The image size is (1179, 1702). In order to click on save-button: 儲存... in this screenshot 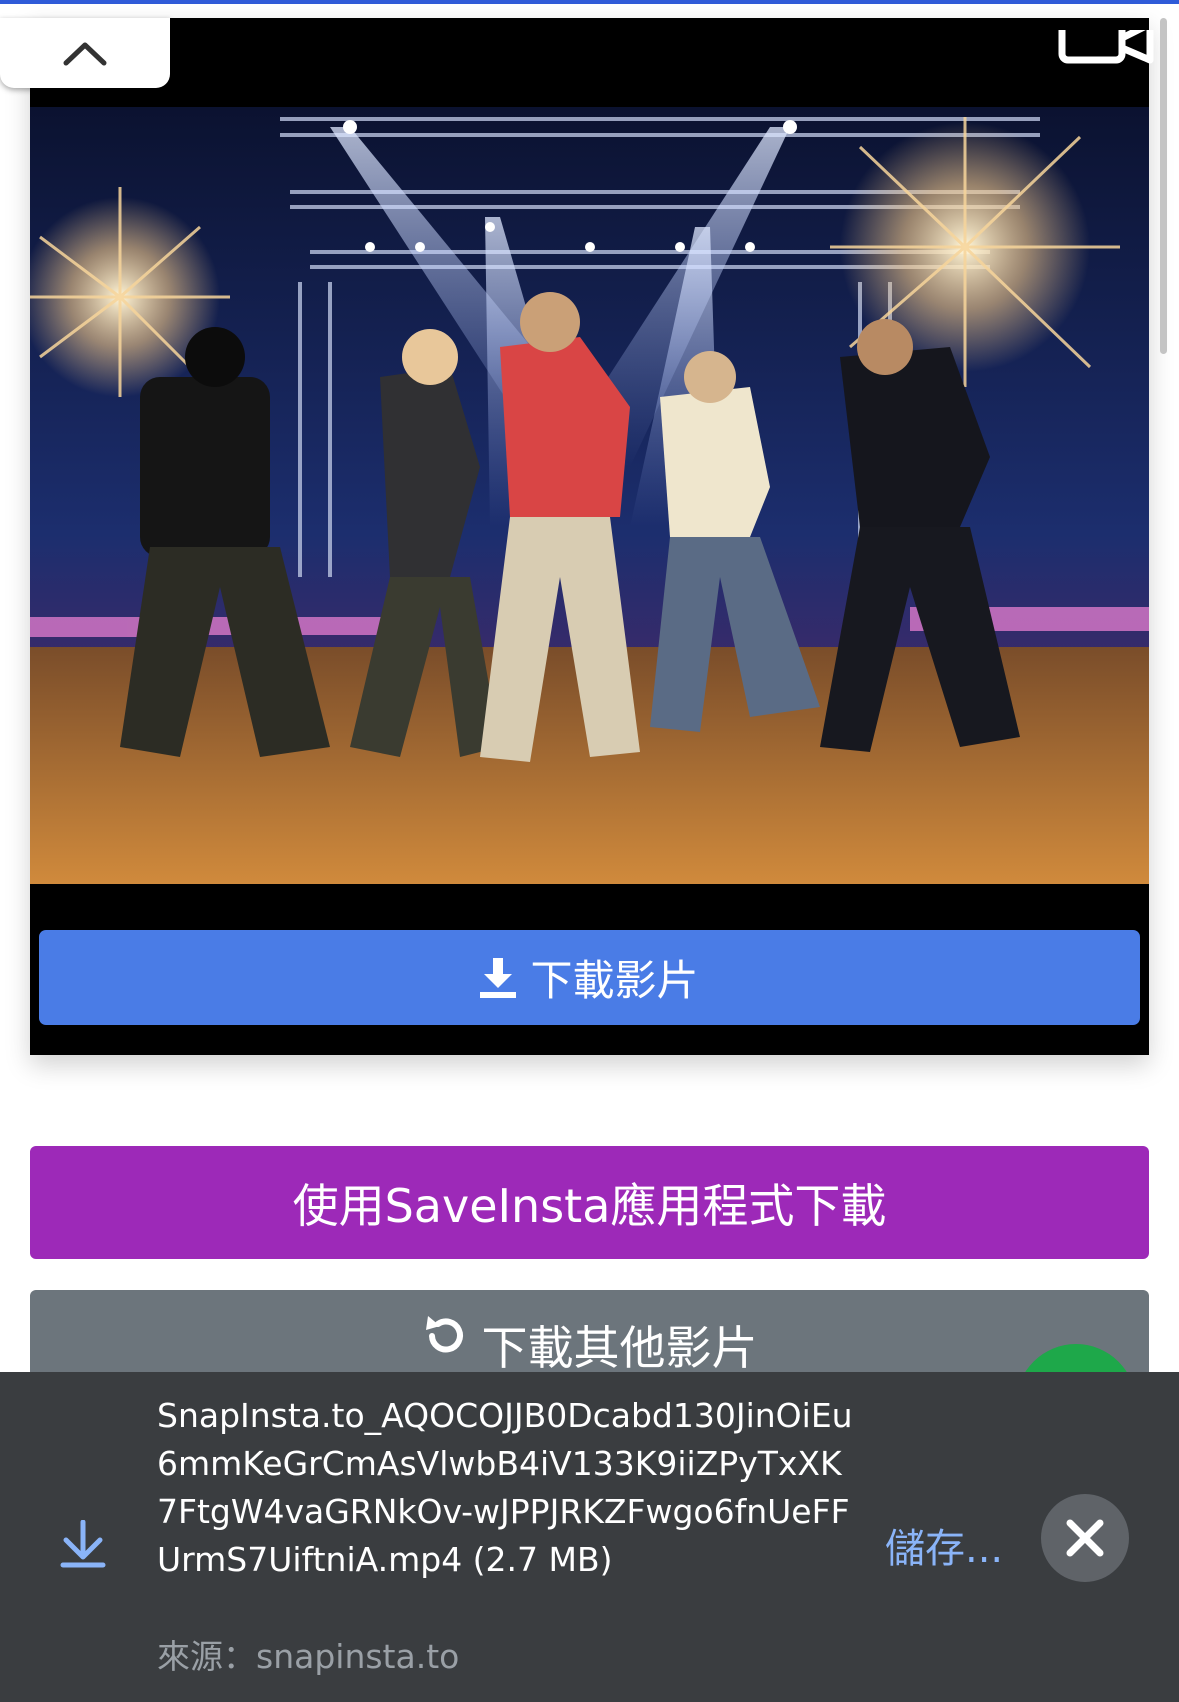, I will do `click(944, 1545)`.